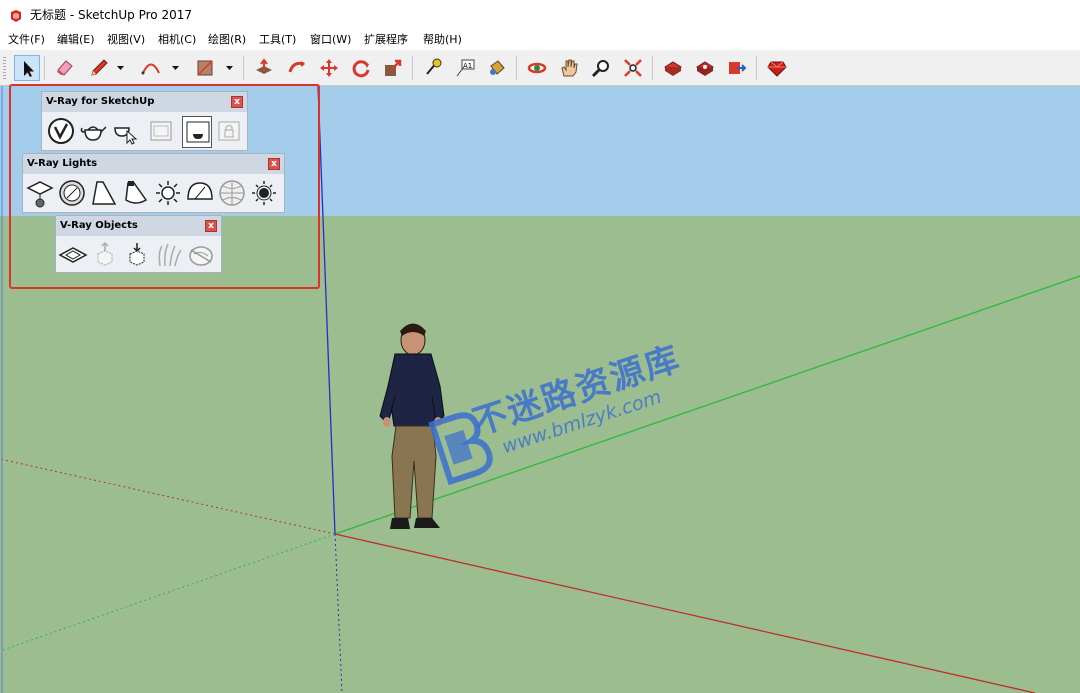  What do you see at coordinates (105, 256) in the screenshot?
I see `proxy-export-icon` at bounding box center [105, 256].